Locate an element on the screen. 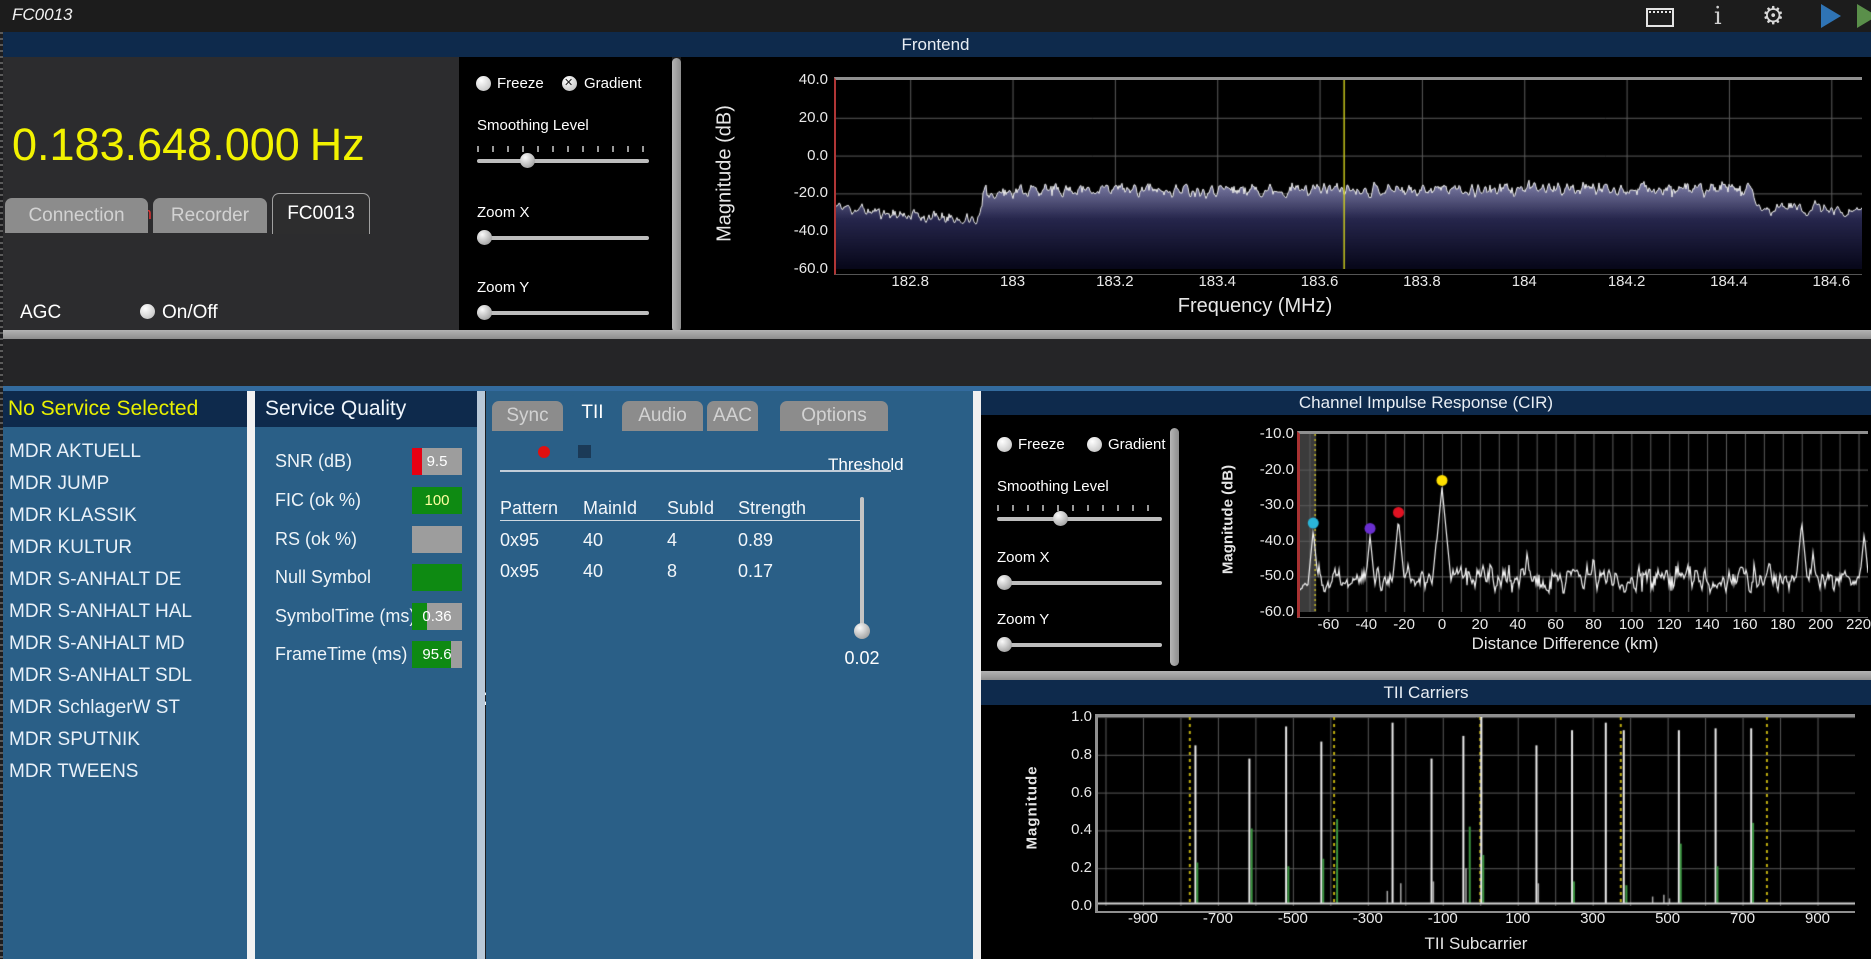  cir-smoothing-slider is located at coordinates (1079, 518).